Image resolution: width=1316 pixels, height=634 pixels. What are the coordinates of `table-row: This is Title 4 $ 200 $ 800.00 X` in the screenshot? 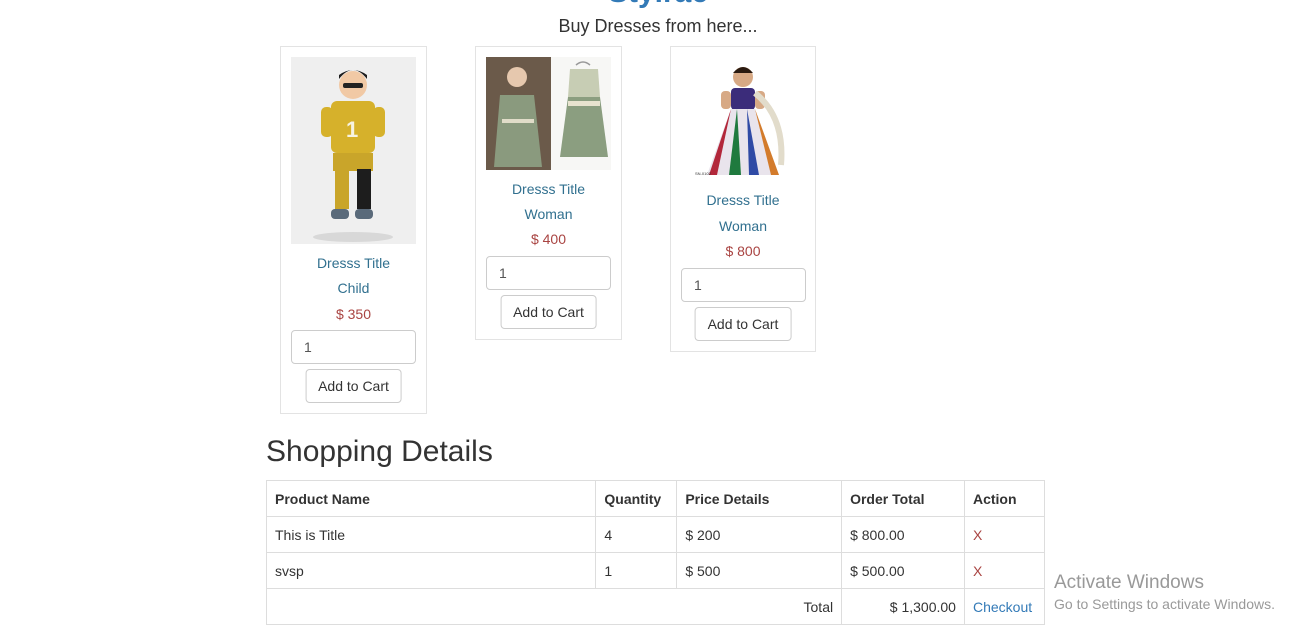 It's located at (655, 534).